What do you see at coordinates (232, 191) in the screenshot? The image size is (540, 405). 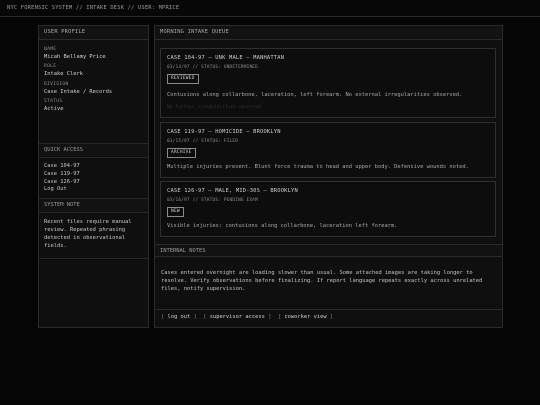 I see `case-title: CASE 126-97 — MALE, MID-30S — BROOKLYN` at bounding box center [232, 191].